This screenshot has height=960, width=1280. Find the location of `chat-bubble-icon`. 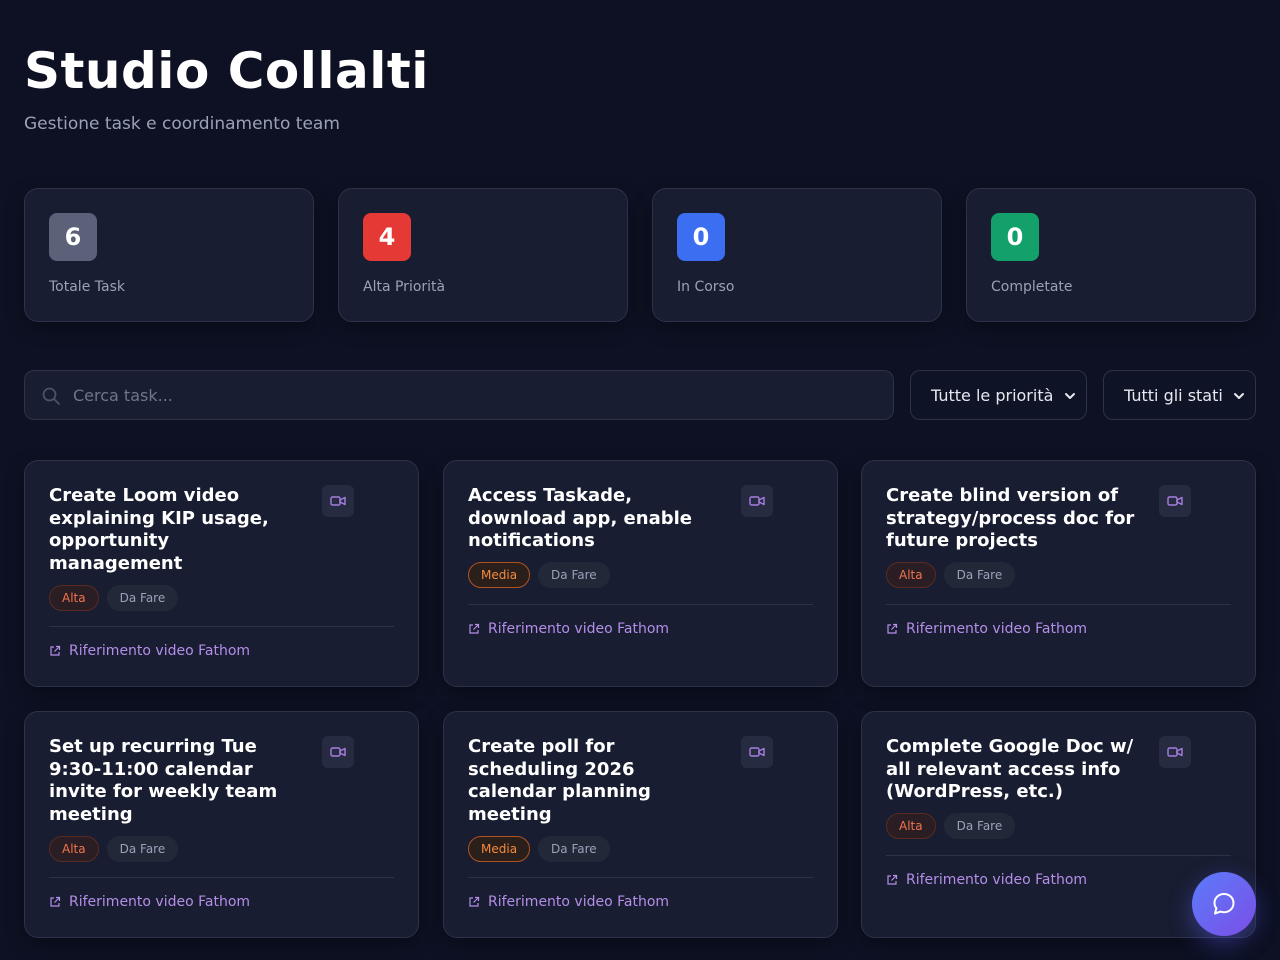

chat-bubble-icon is located at coordinates (1224, 904).